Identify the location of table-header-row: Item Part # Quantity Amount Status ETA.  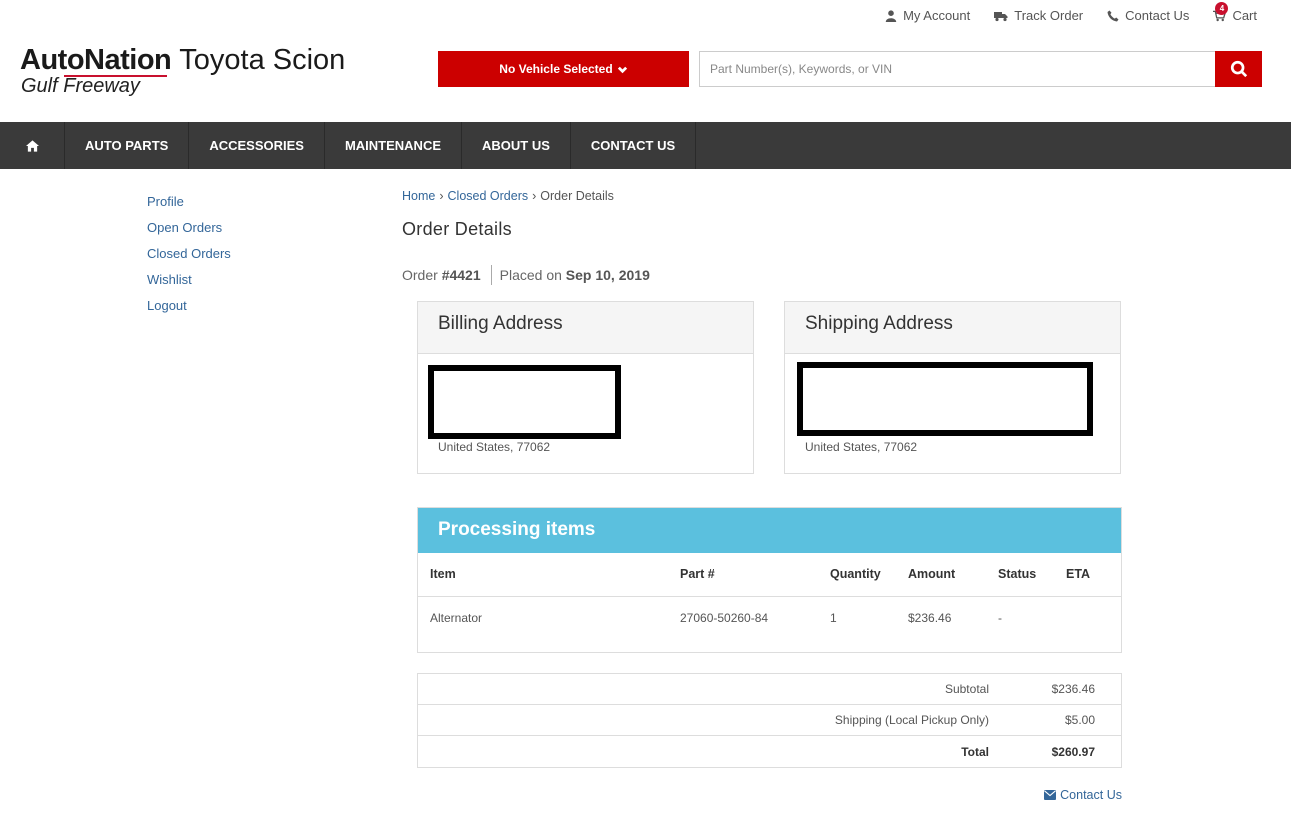
(769, 575).